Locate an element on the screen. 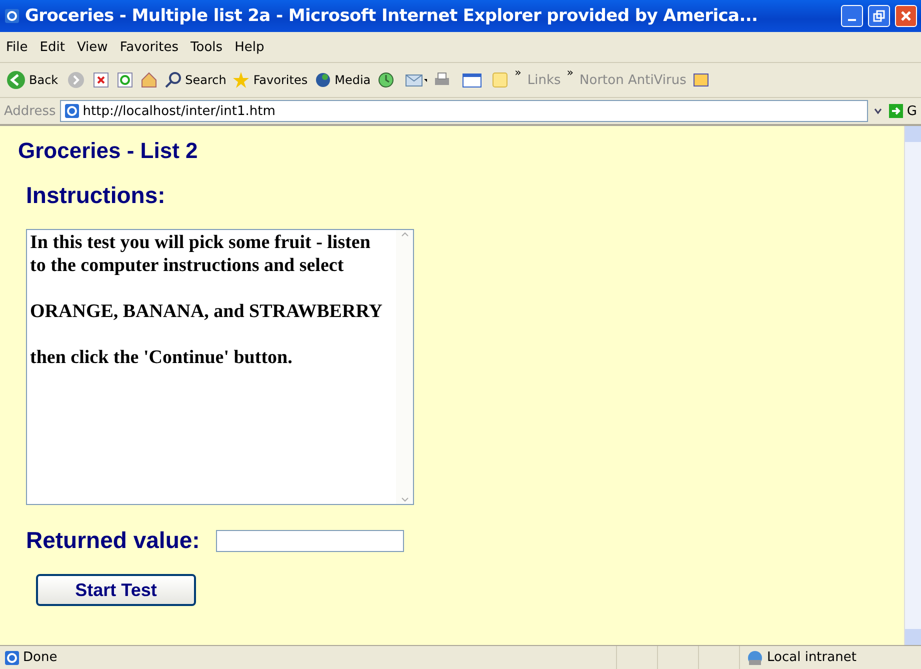 Image resolution: width=921 pixels, height=669 pixels. home-icon is located at coordinates (149, 80).